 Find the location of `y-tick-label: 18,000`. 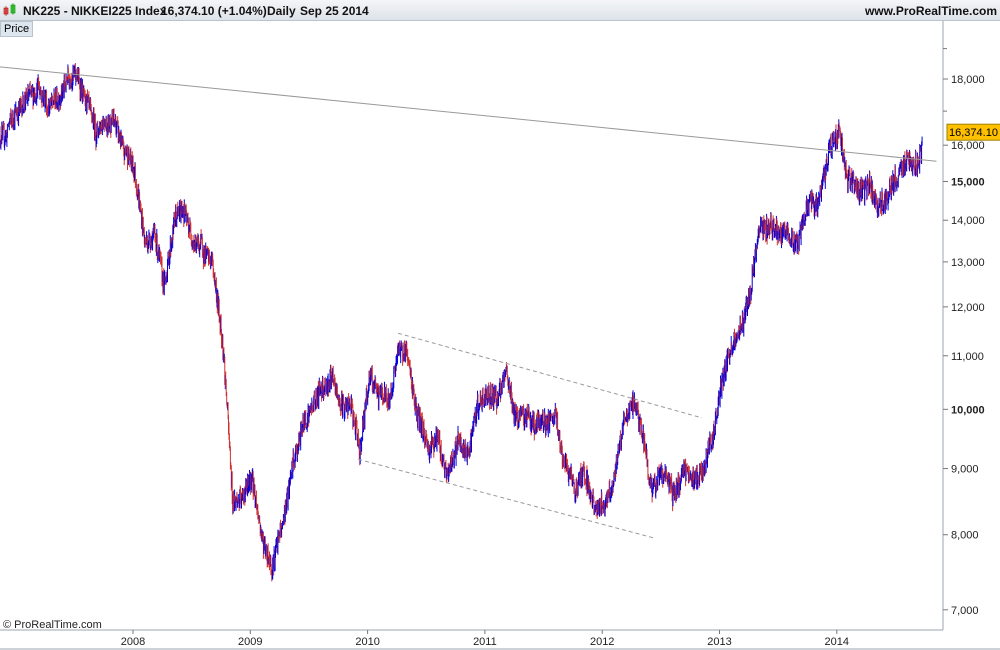

y-tick-label: 18,000 is located at coordinates (968, 80).